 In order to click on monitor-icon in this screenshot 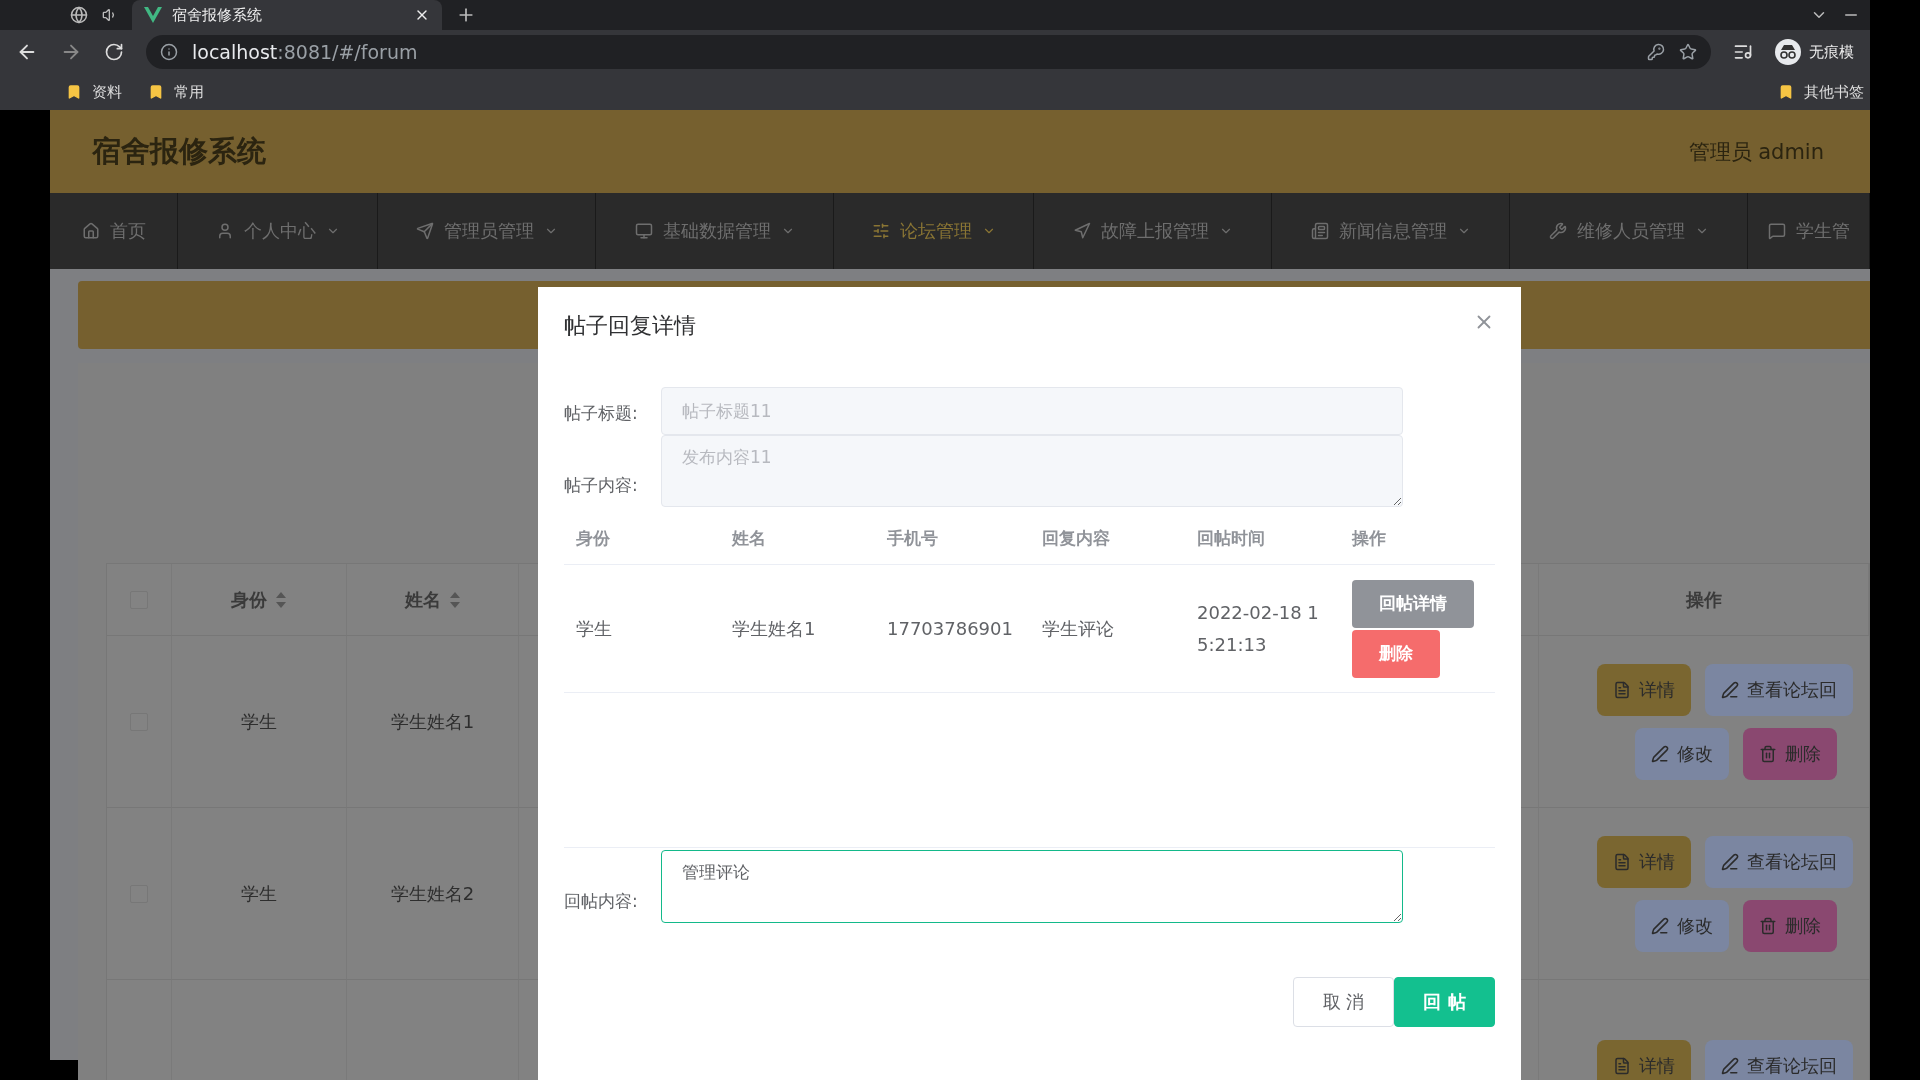, I will do `click(643, 231)`.